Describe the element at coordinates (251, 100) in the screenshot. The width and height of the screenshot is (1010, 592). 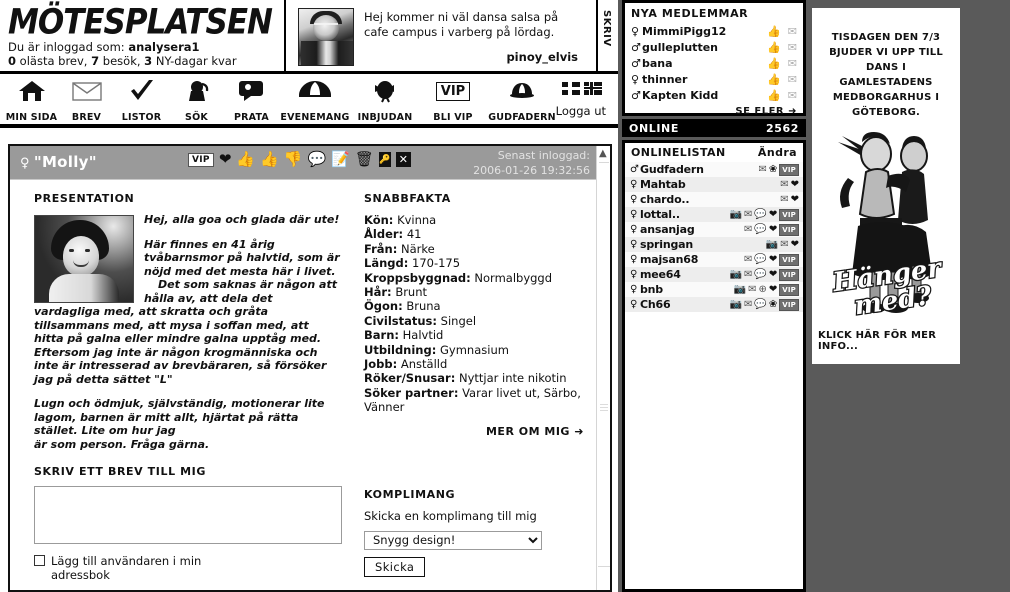
I see `nav-item-prata: PRATA` at that location.